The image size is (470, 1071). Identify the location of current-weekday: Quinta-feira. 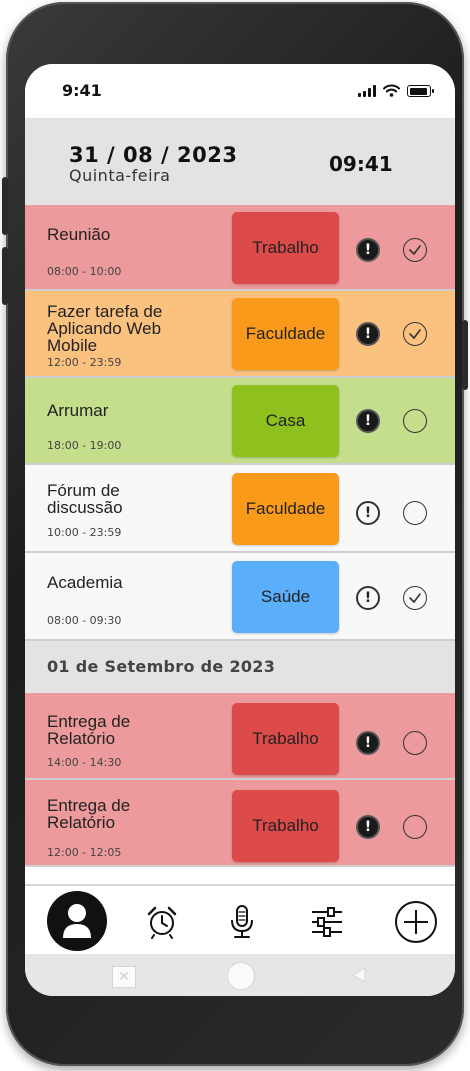
(120, 175).